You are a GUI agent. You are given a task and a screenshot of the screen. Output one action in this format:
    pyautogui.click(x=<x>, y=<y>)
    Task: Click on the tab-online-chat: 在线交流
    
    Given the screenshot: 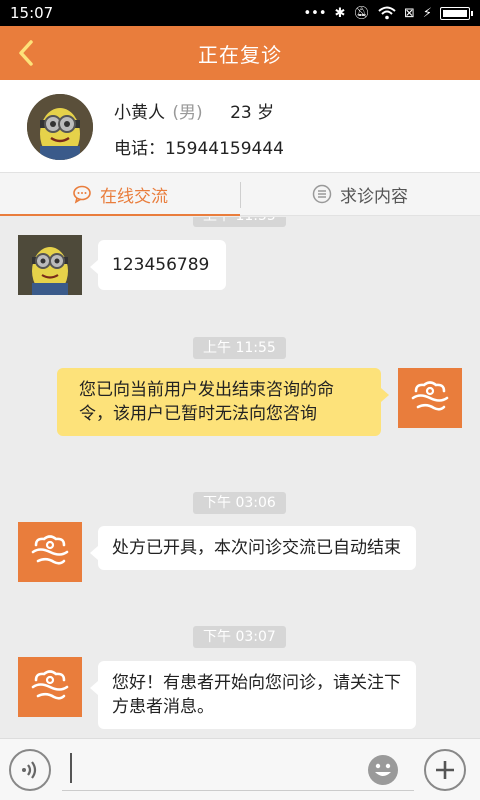 What is the action you would take?
    pyautogui.click(x=120, y=194)
    